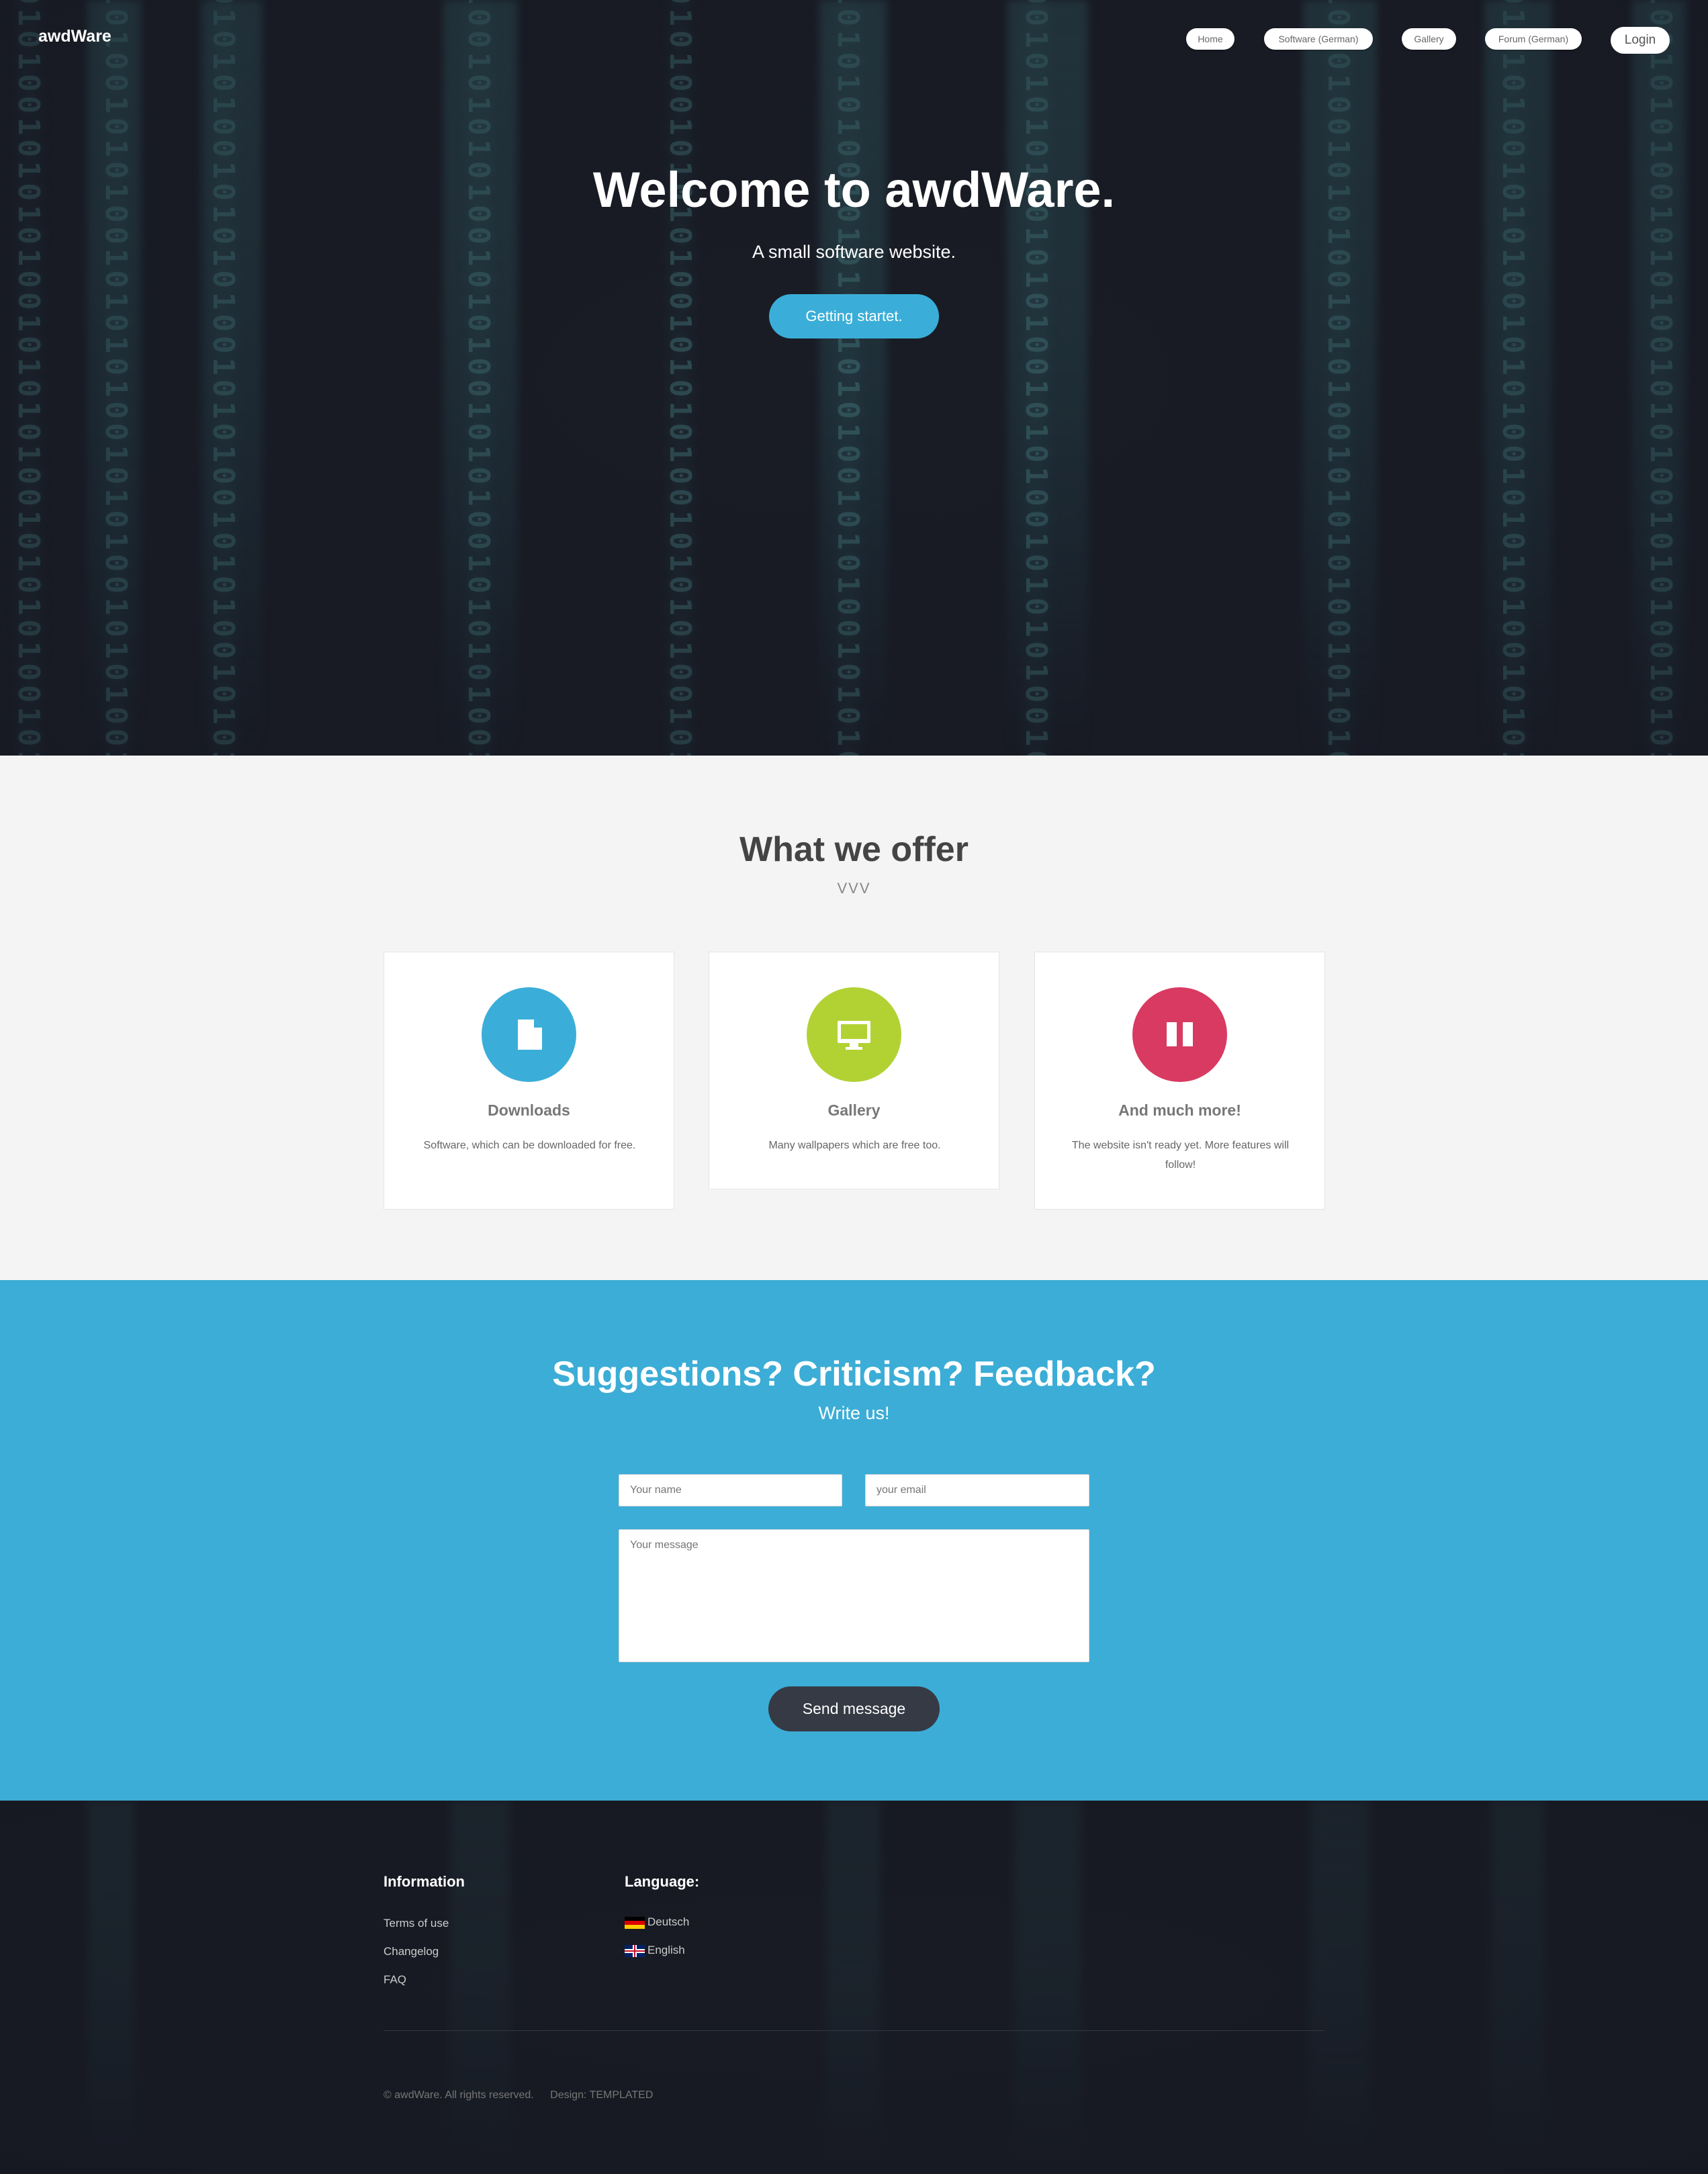  I want to click on message-textarea, so click(854, 1595).